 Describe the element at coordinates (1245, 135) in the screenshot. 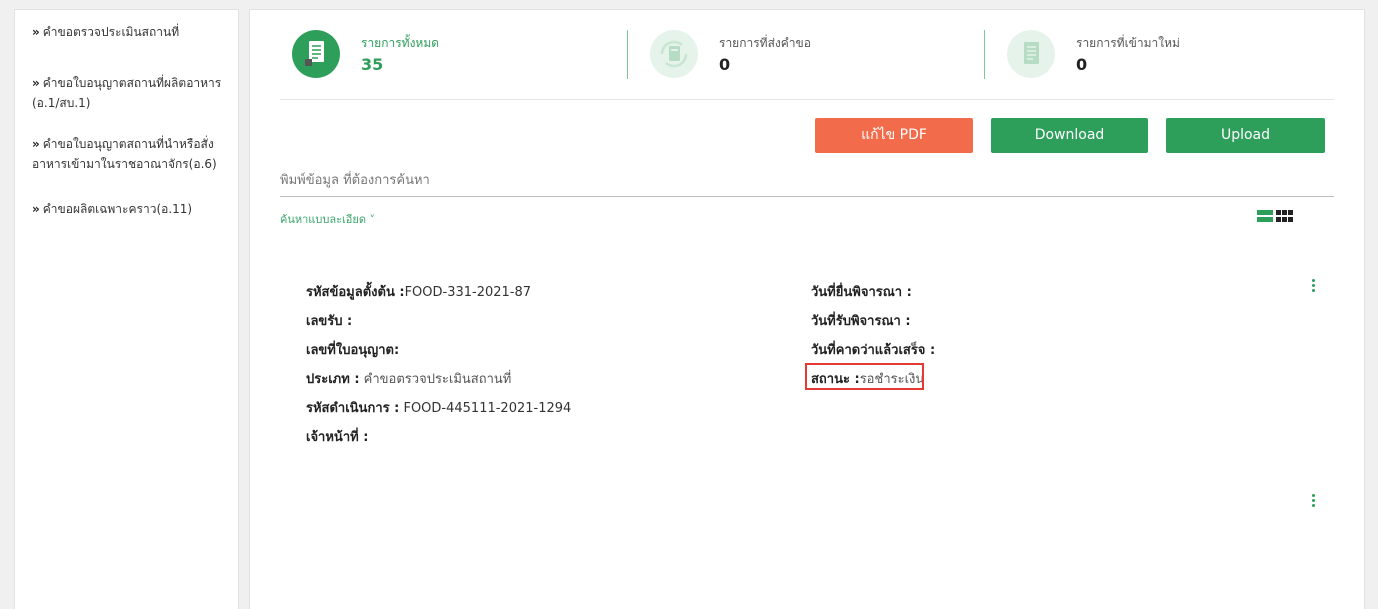

I see `upload-button: Upload` at that location.